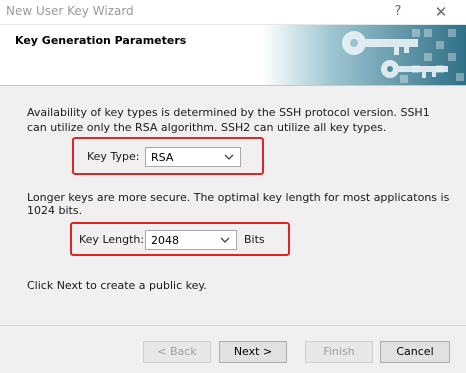 The width and height of the screenshot is (466, 373). I want to click on back-button: < Back, so click(177, 352).